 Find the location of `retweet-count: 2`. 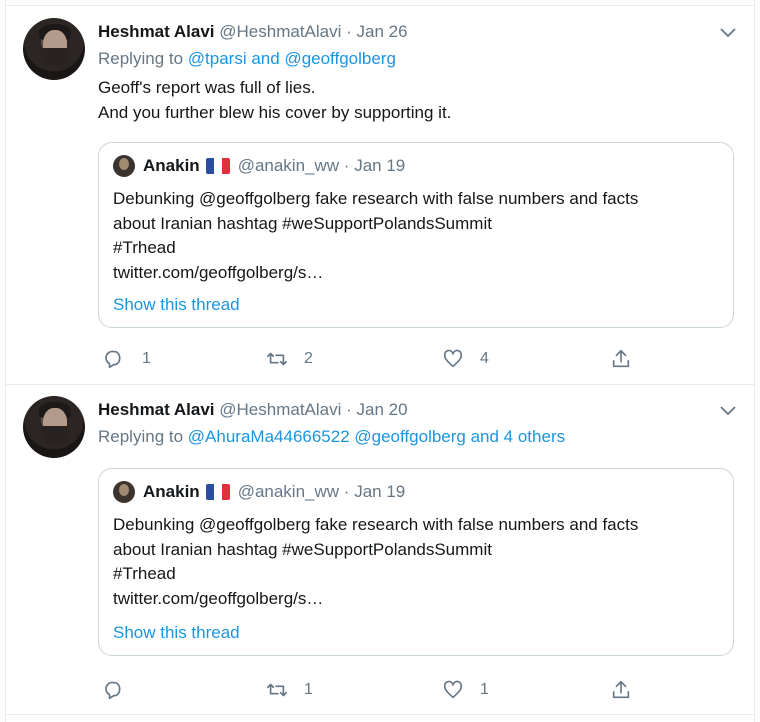

retweet-count: 2 is located at coordinates (308, 358).